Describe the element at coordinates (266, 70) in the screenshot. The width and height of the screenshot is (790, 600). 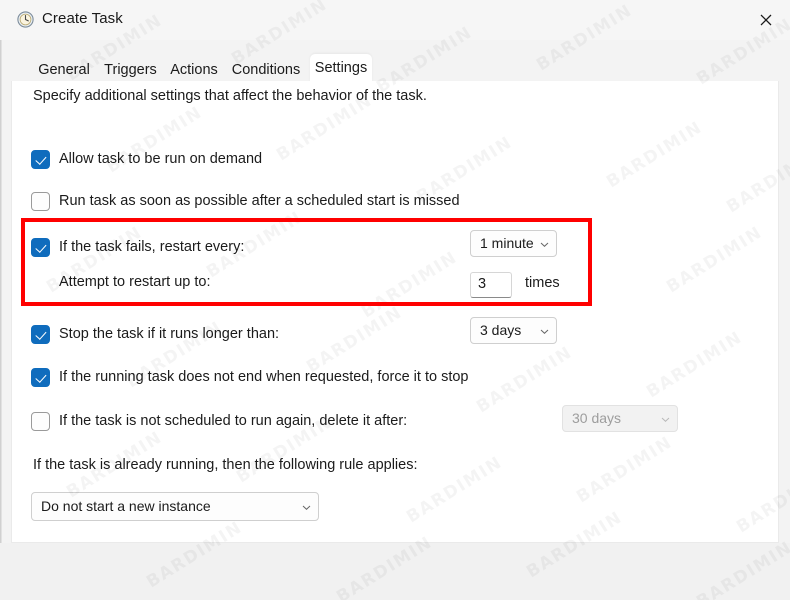
I see `tab-conditions: Conditions` at that location.